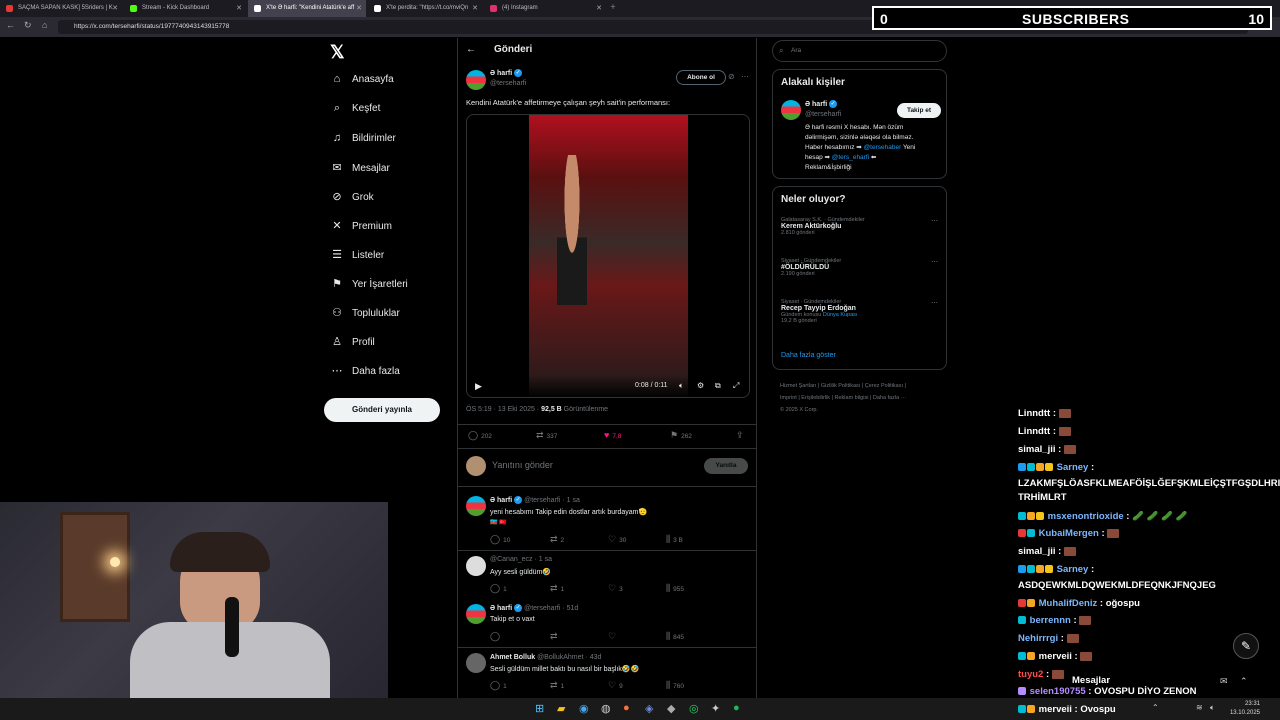  What do you see at coordinates (1246, 646) in the screenshot?
I see `compose-icon: ✎` at bounding box center [1246, 646].